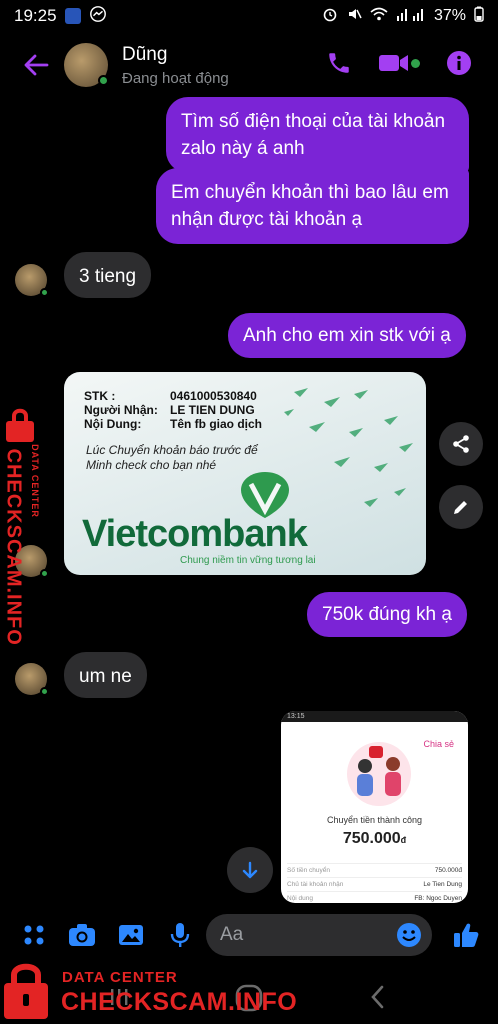 This screenshot has height=1024, width=498. What do you see at coordinates (379, 16) in the screenshot?
I see `wifi-icon` at bounding box center [379, 16].